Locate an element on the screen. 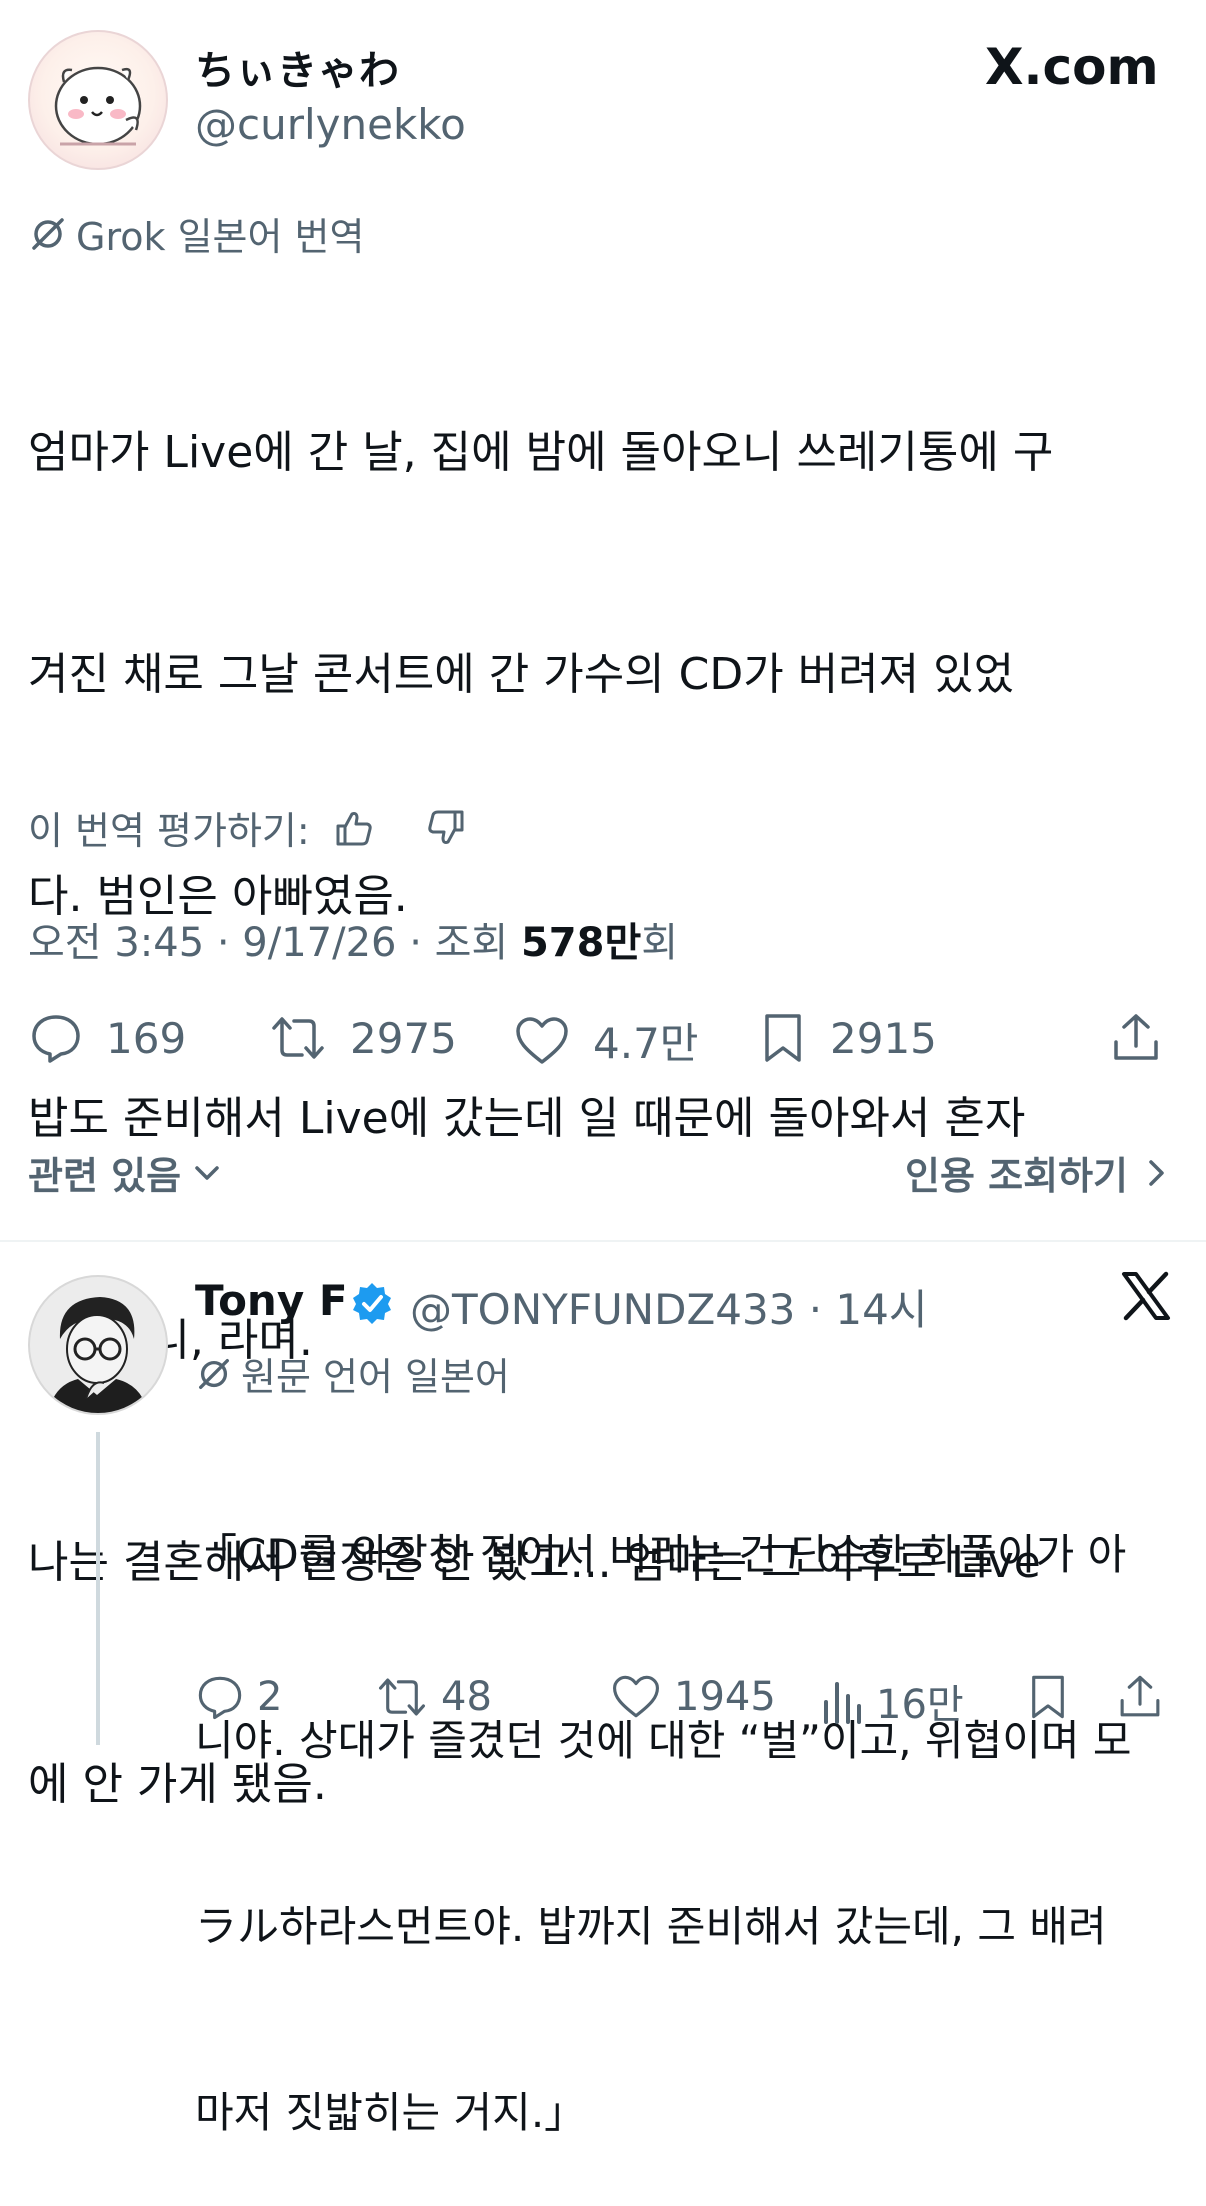 The width and height of the screenshot is (1206, 2206). share-button is located at coordinates (1136, 1038).